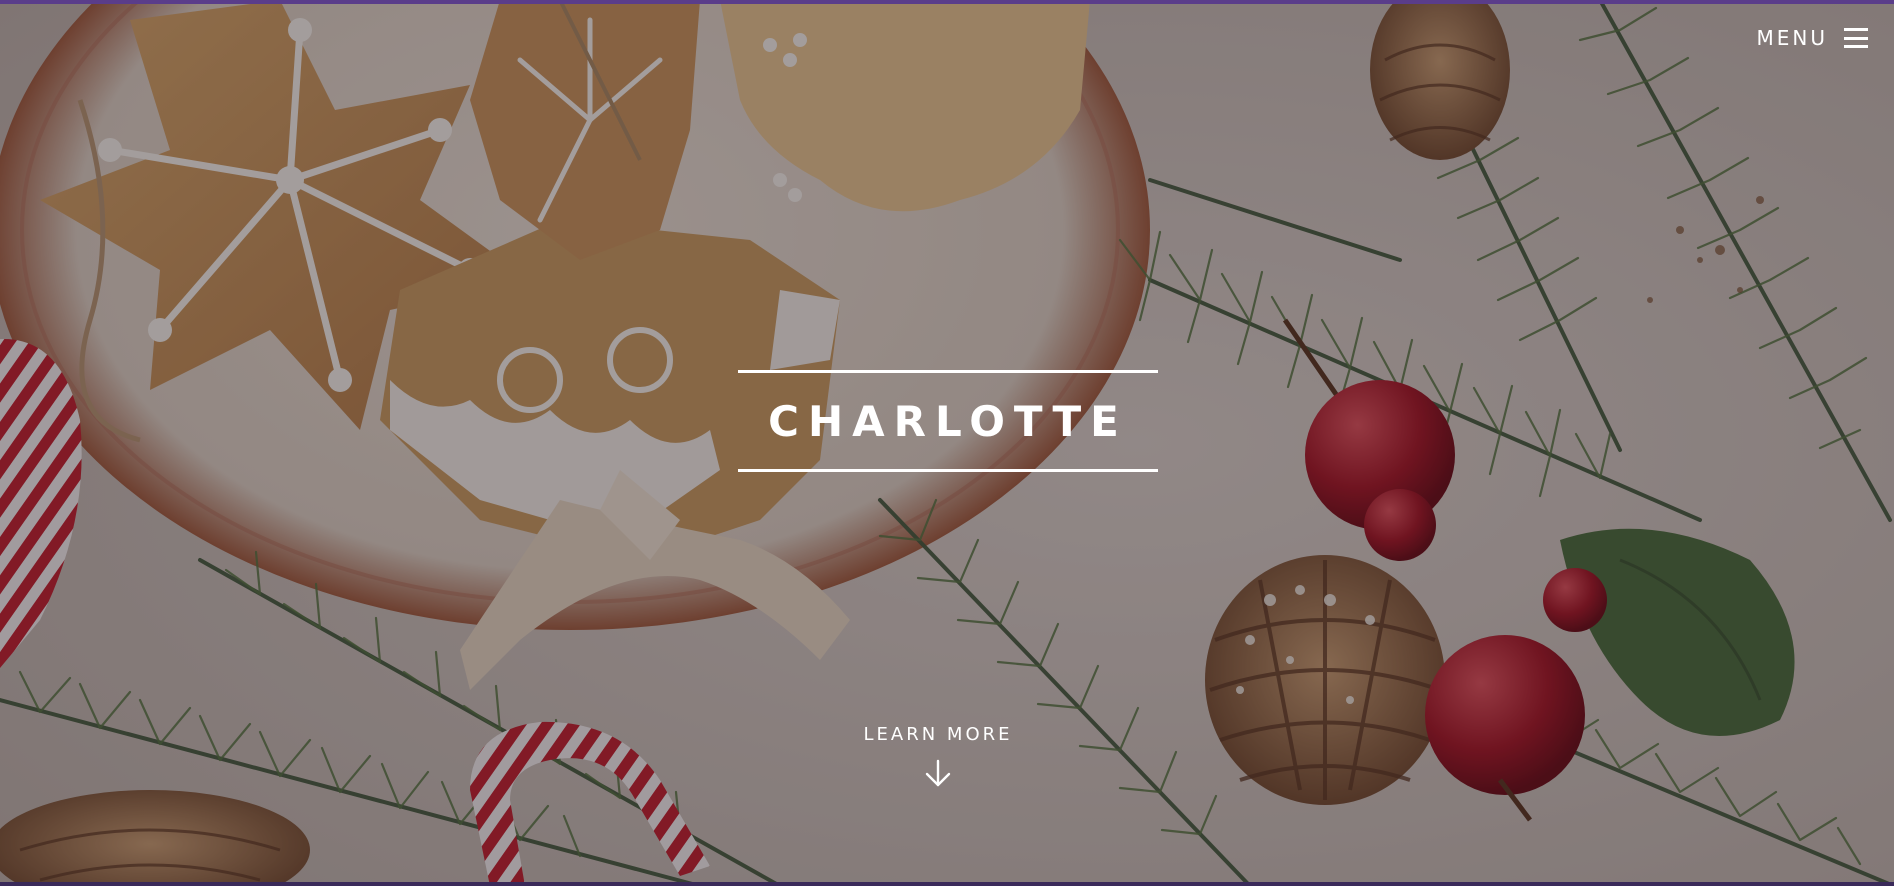  What do you see at coordinates (1856, 38) in the screenshot?
I see `hamburger-icon` at bounding box center [1856, 38].